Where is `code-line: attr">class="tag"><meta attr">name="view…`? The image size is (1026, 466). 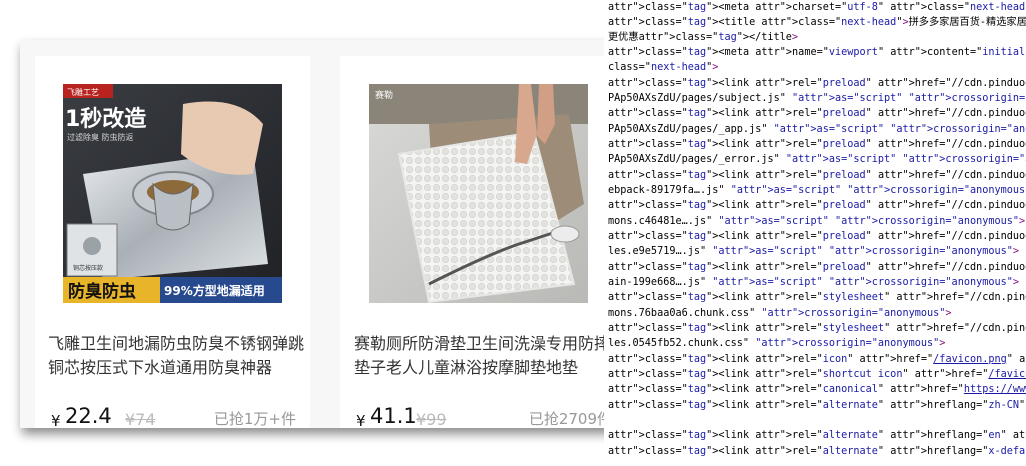 code-line: attr">class="tag"><meta attr">name="view… is located at coordinates (817, 52).